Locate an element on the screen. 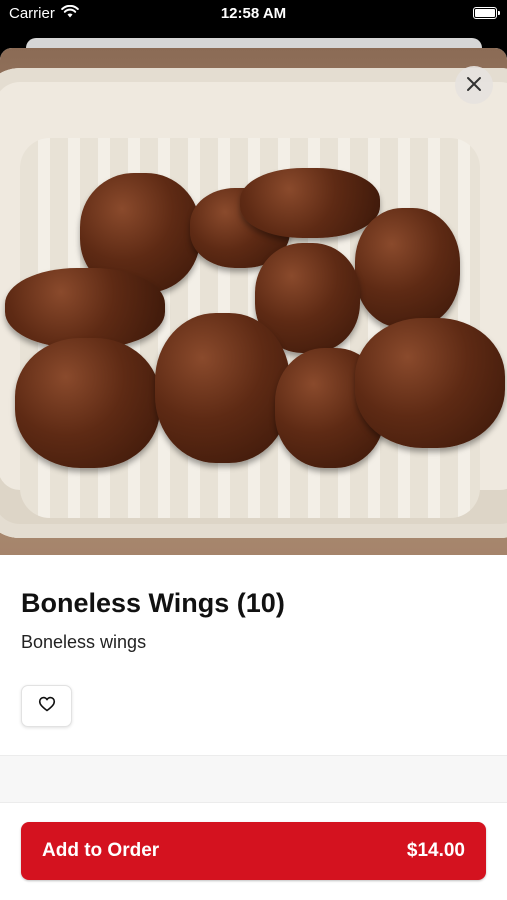 The image size is (507, 900). close-icon is located at coordinates (474, 85).